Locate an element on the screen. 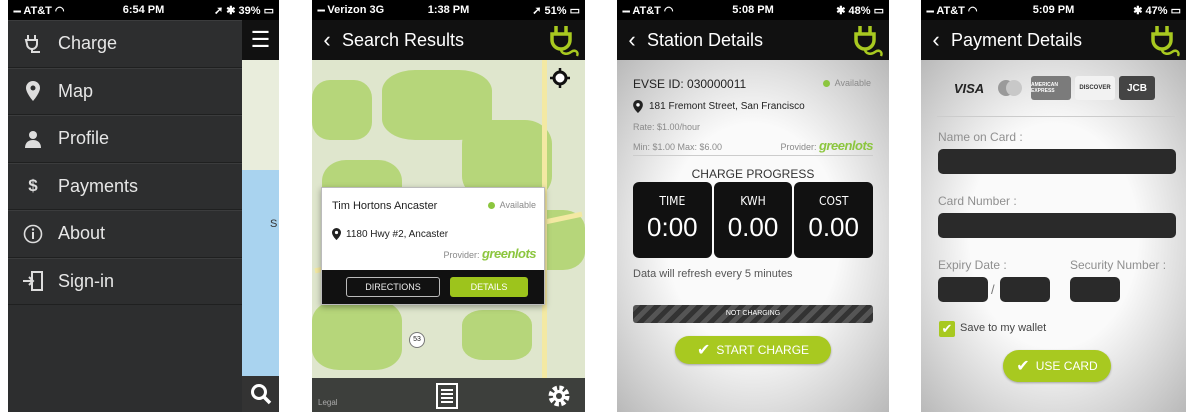 The width and height of the screenshot is (1186, 412). search-icon is located at coordinates (260, 394).